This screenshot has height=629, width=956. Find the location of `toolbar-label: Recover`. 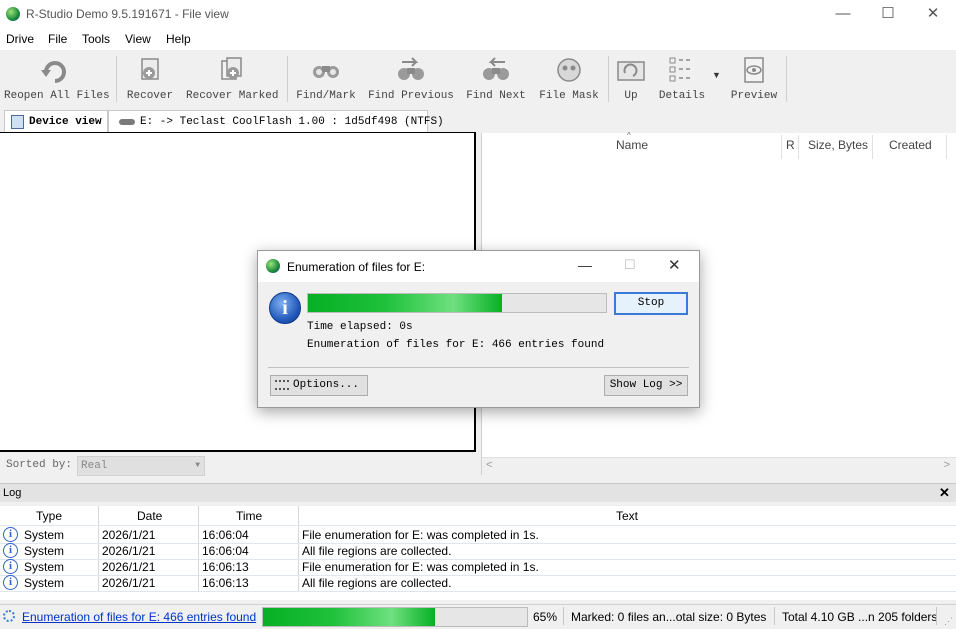

toolbar-label: Recover is located at coordinates (150, 96).